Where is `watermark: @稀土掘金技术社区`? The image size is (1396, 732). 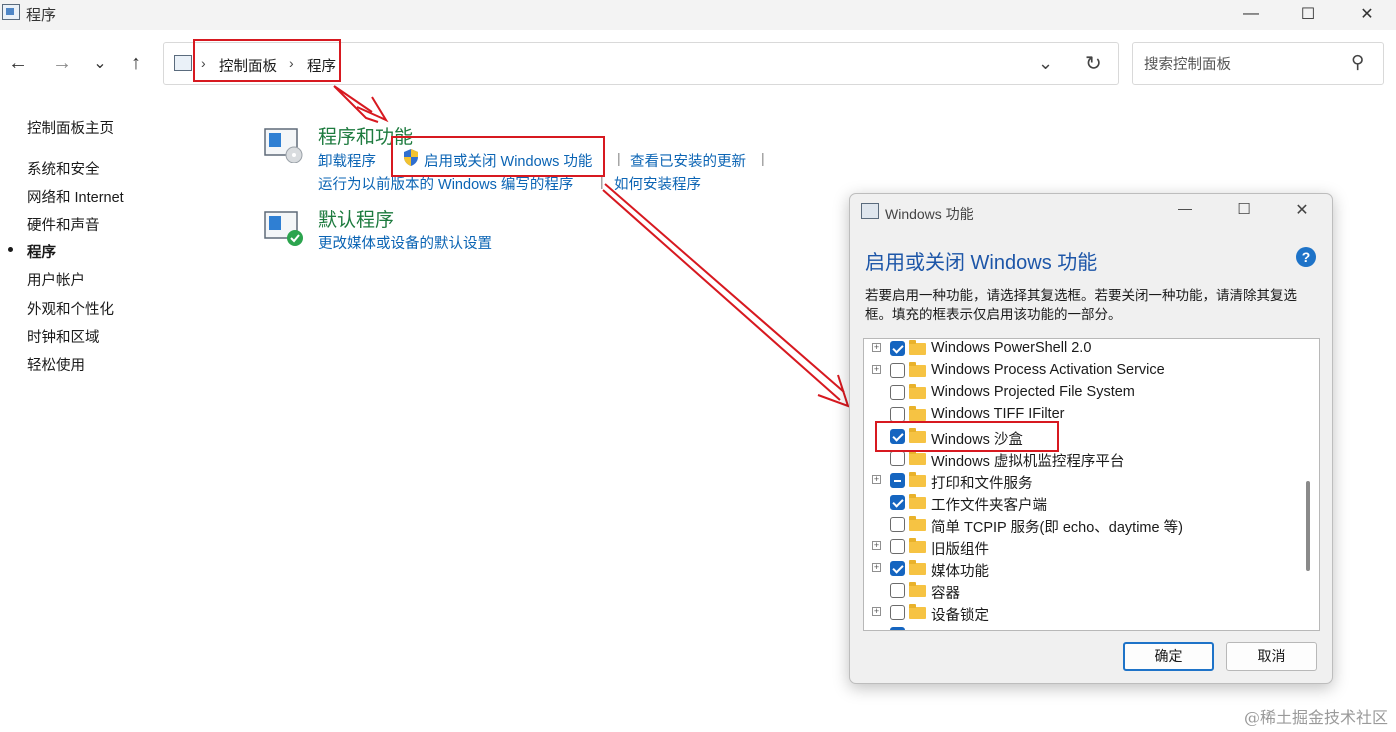
watermark: @稀土掘金技术社区 is located at coordinates (1315, 717).